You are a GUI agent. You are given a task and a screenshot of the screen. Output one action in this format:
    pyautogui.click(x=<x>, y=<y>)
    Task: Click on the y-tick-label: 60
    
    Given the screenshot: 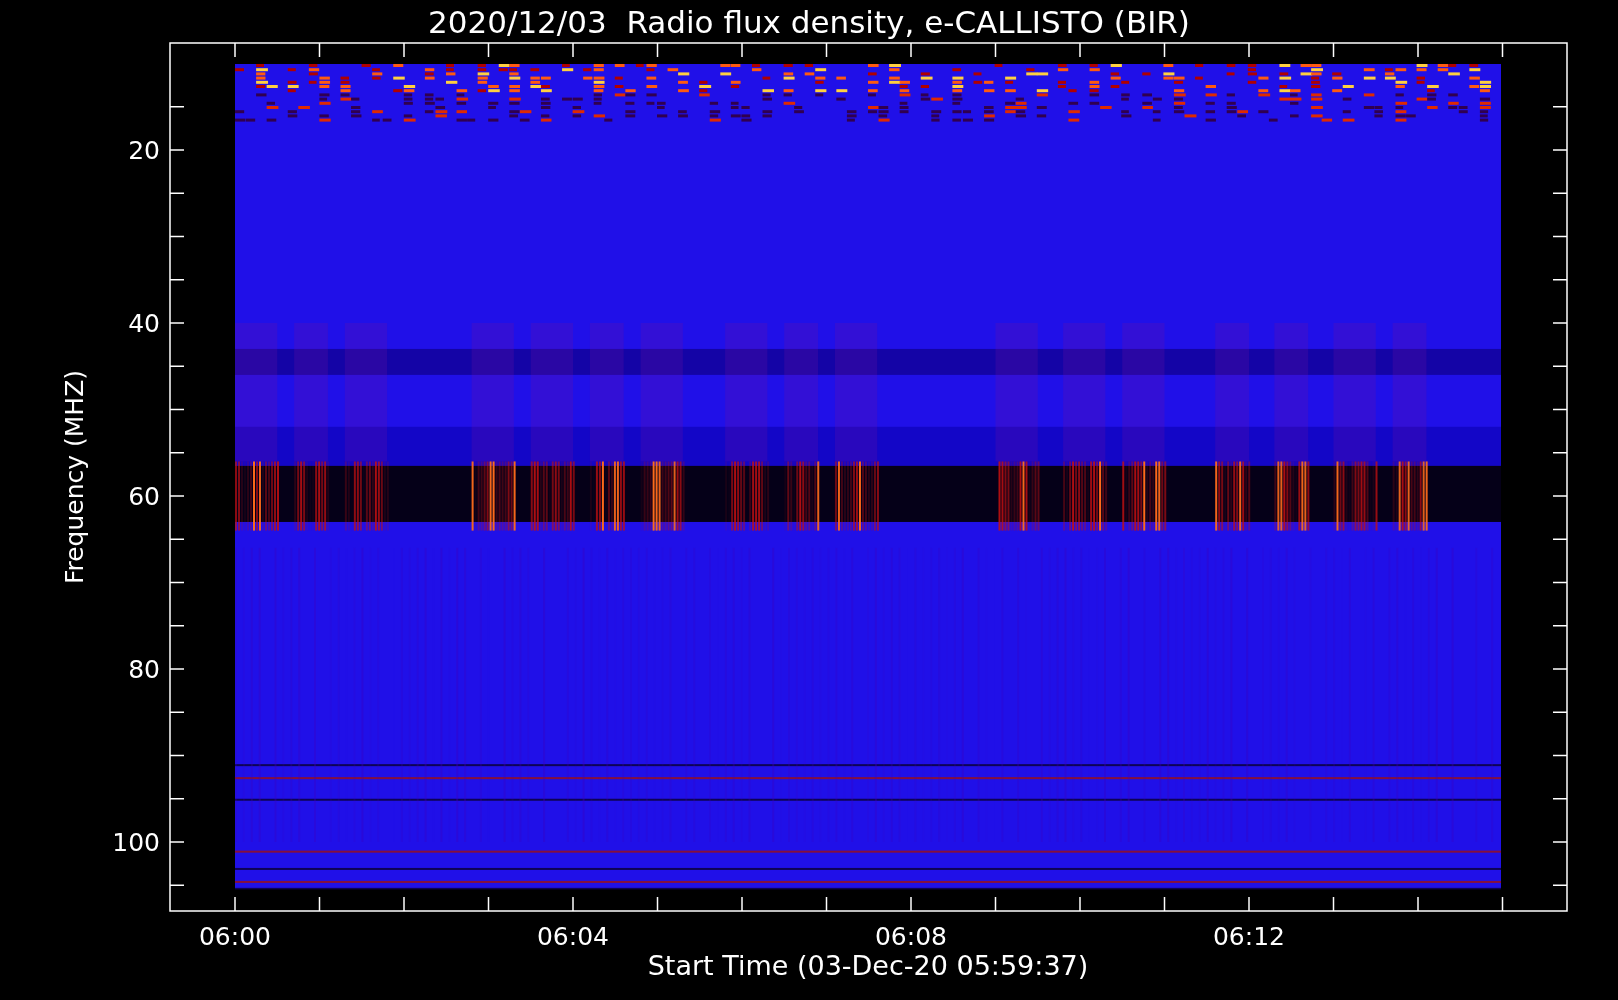 What is the action you would take?
    pyautogui.click(x=144, y=496)
    